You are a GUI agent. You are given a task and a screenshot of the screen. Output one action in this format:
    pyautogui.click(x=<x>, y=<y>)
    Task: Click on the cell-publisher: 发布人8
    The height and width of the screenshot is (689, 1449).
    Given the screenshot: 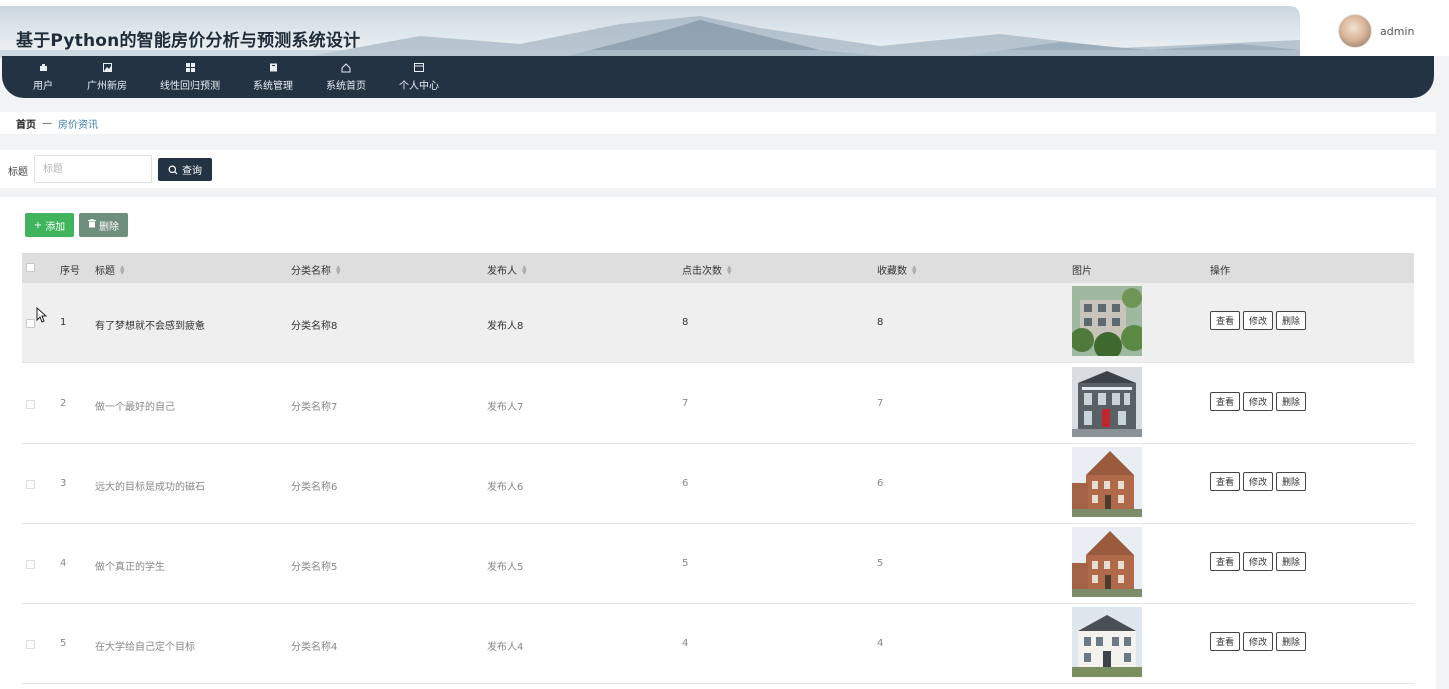 What is the action you would take?
    pyautogui.click(x=505, y=326)
    